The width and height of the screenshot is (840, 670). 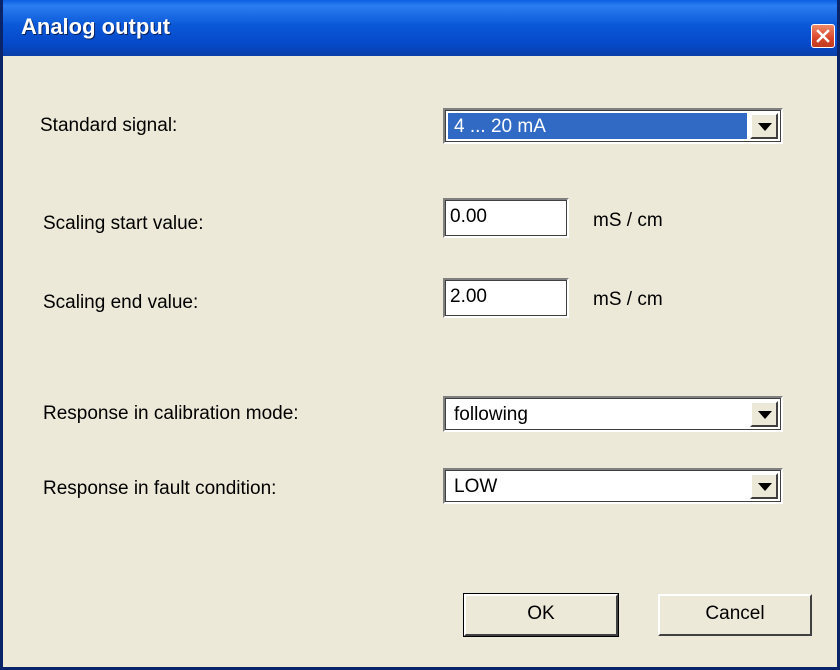 I want to click on response-fault-dropdown: LOW, so click(x=613, y=486).